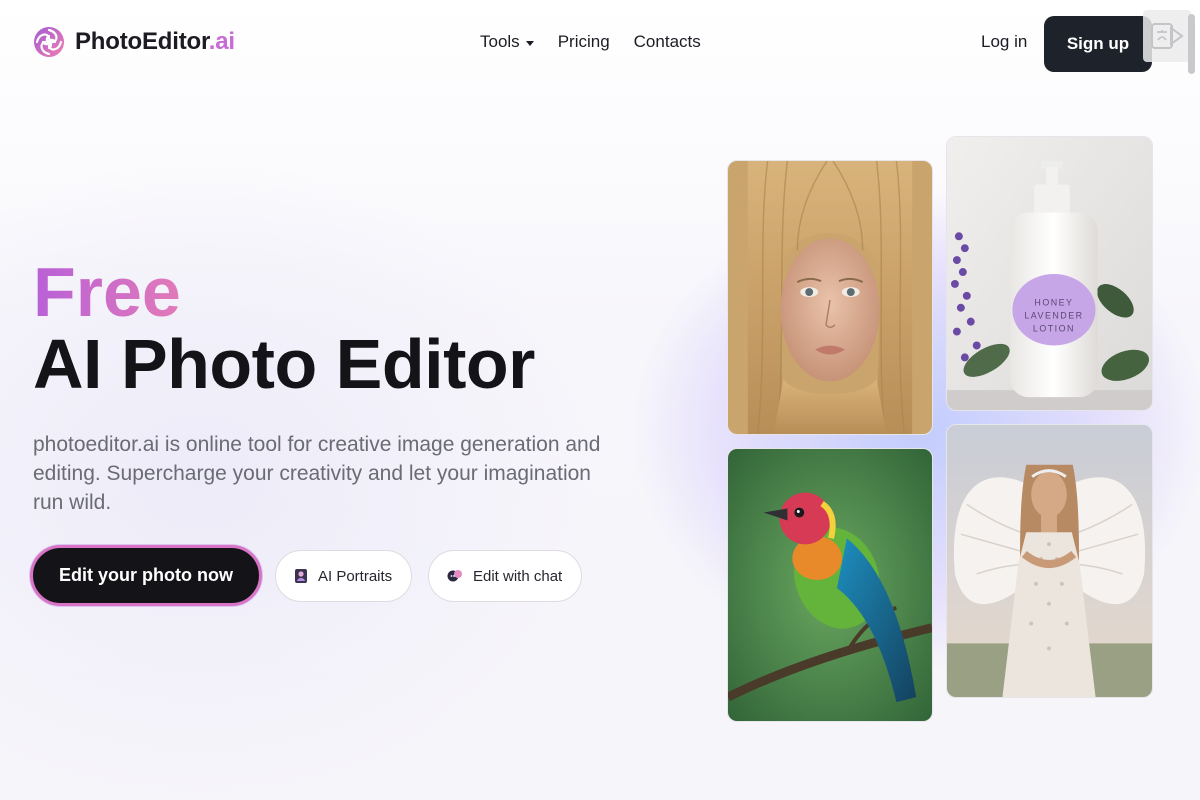 The image size is (1200, 800). Describe the element at coordinates (49, 42) in the screenshot. I see `swirl-logo-icon` at that location.